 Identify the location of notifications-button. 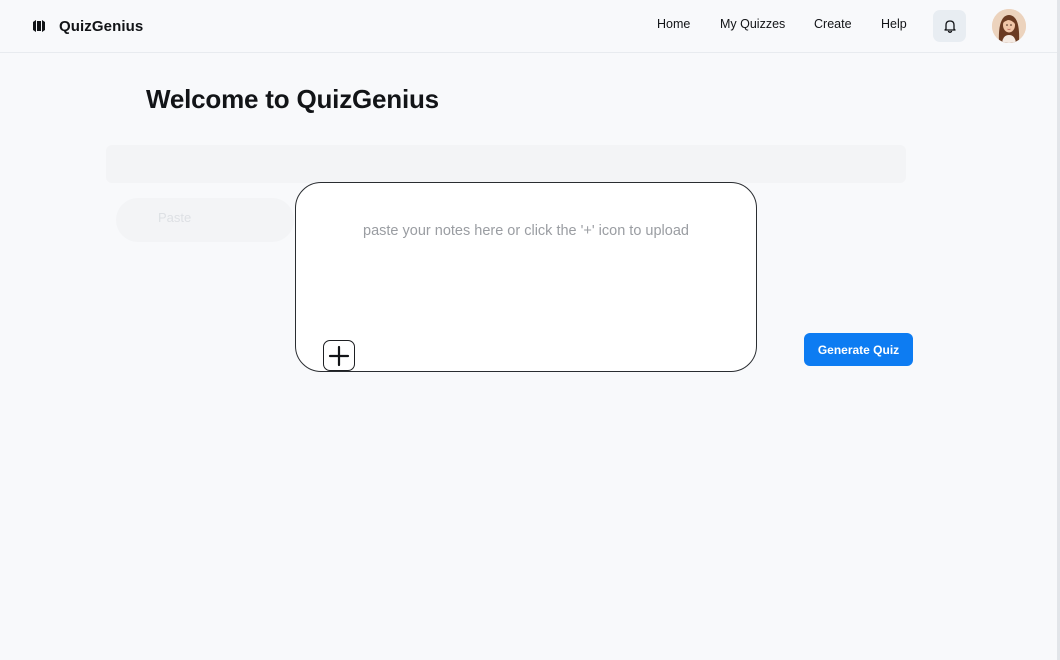
(949, 26).